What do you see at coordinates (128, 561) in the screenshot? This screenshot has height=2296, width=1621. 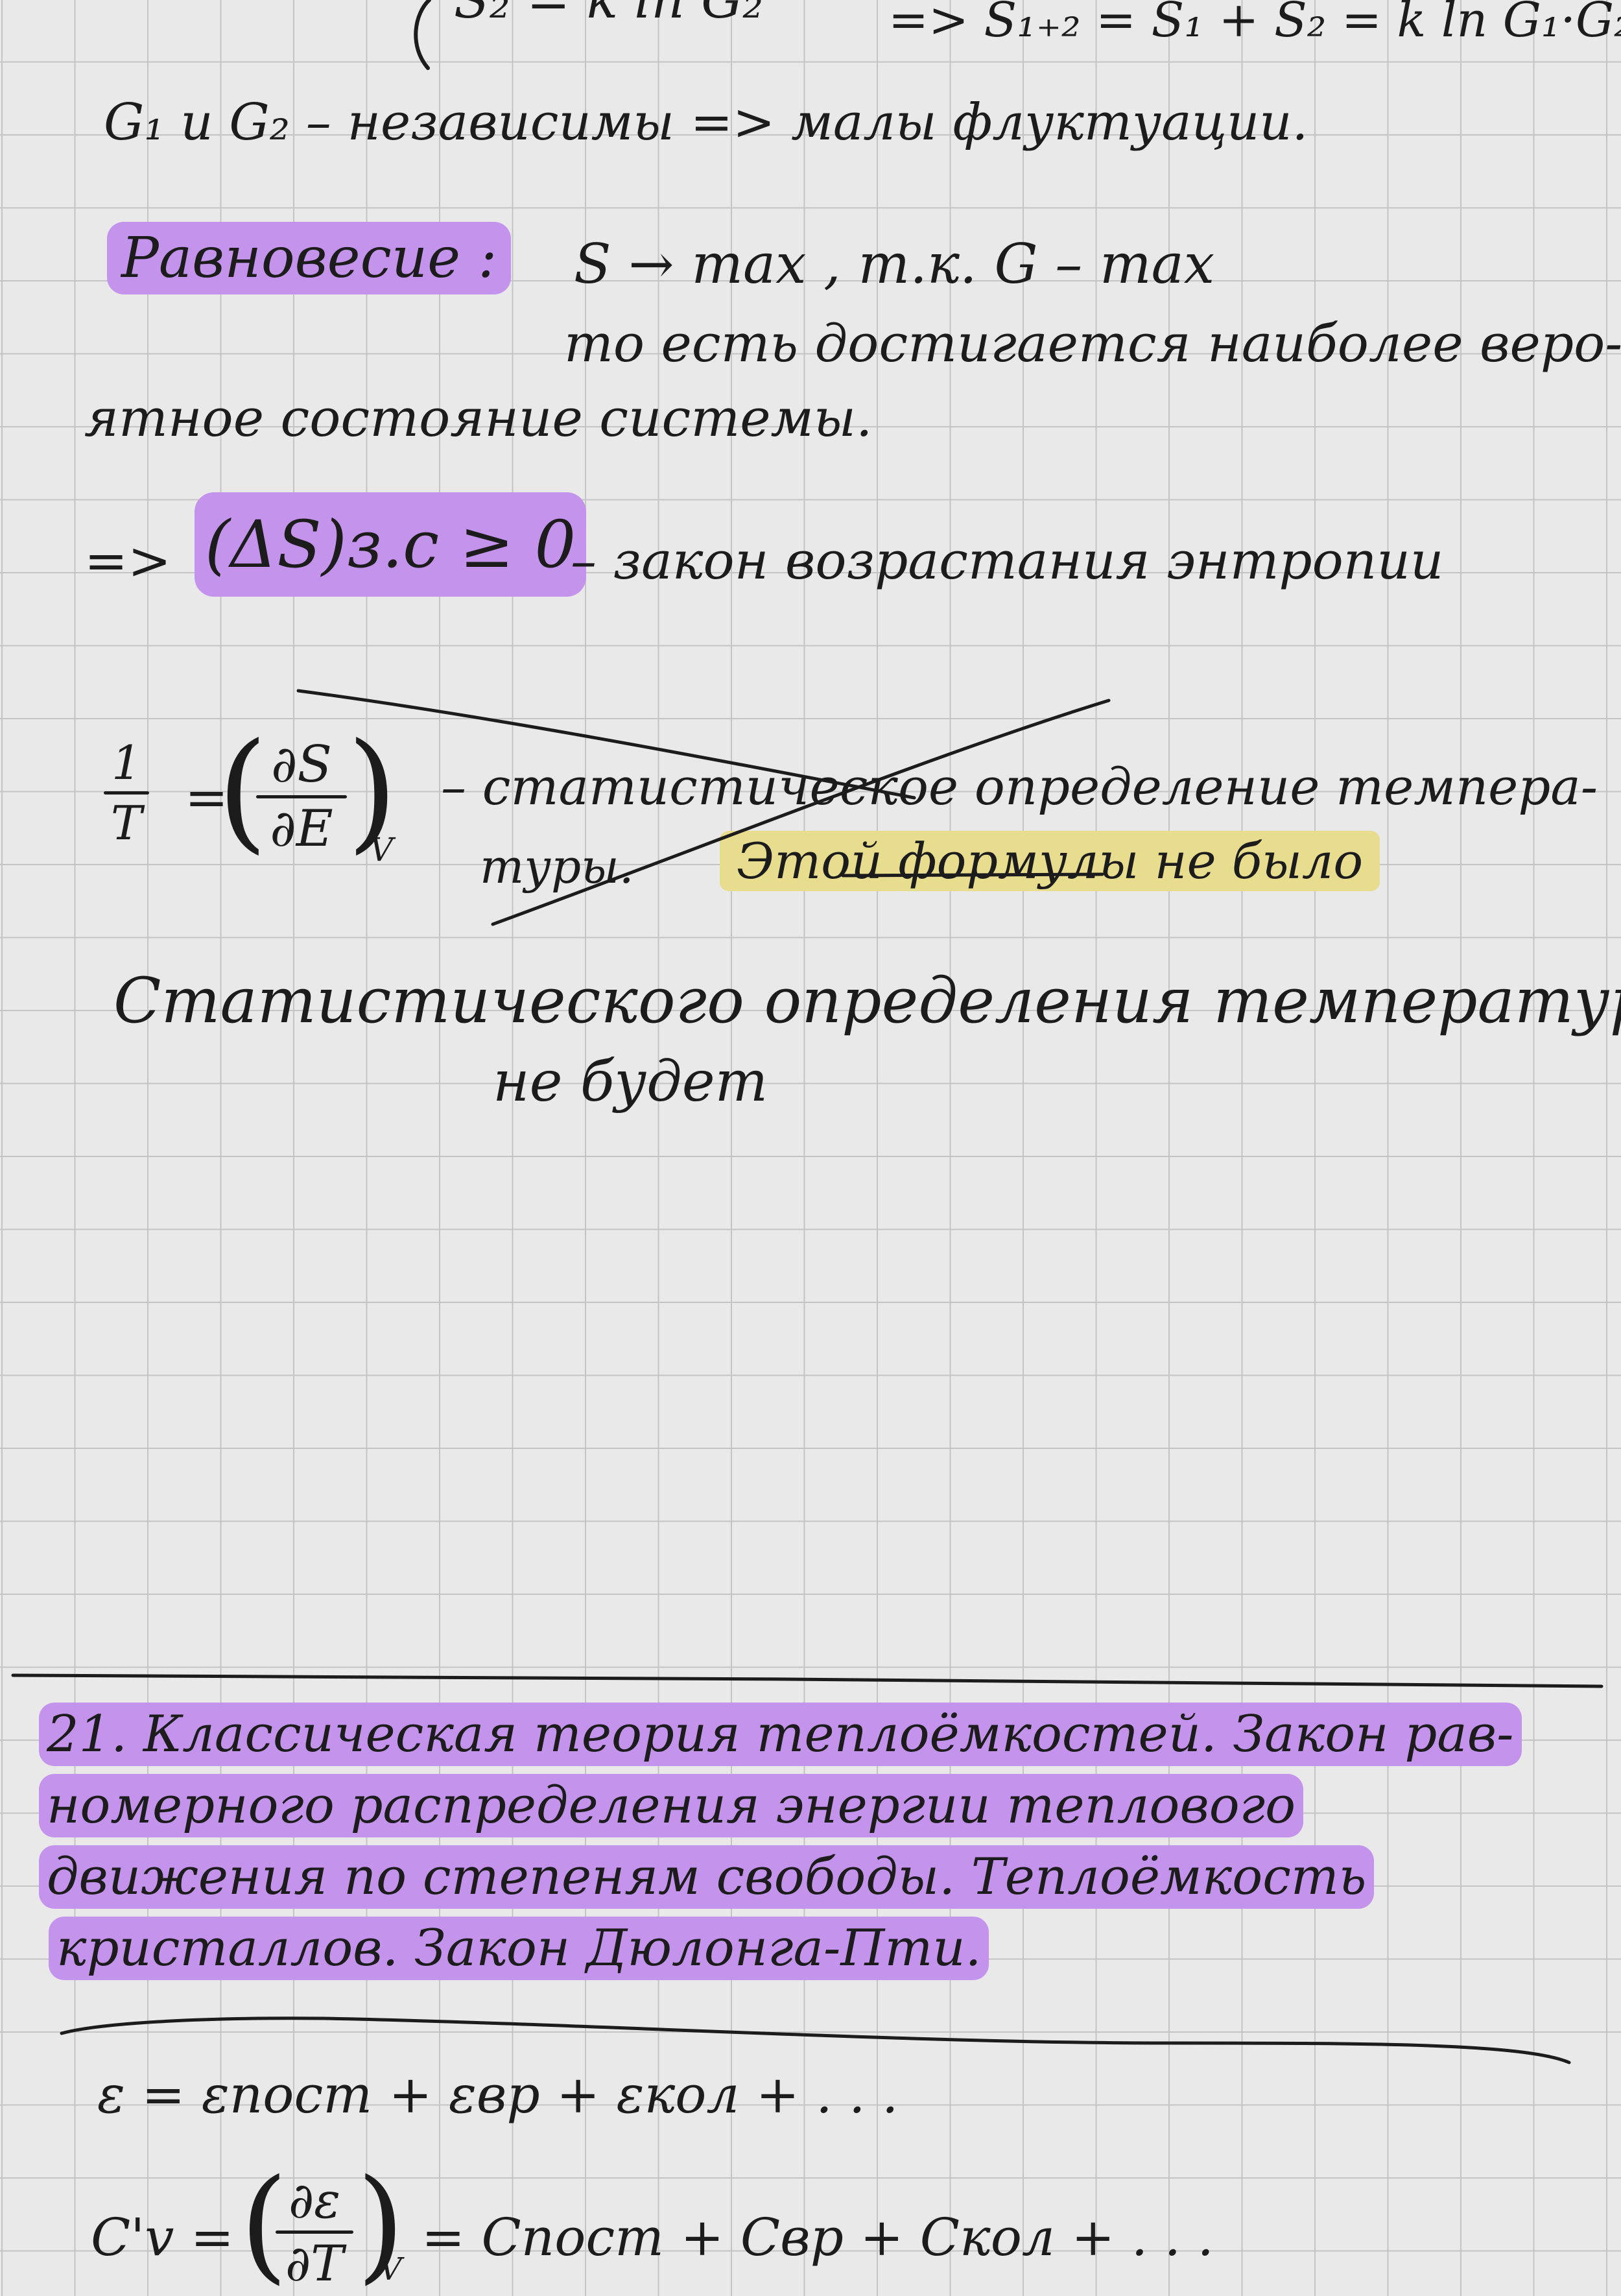 I see `entropy-law-arrow: =>` at bounding box center [128, 561].